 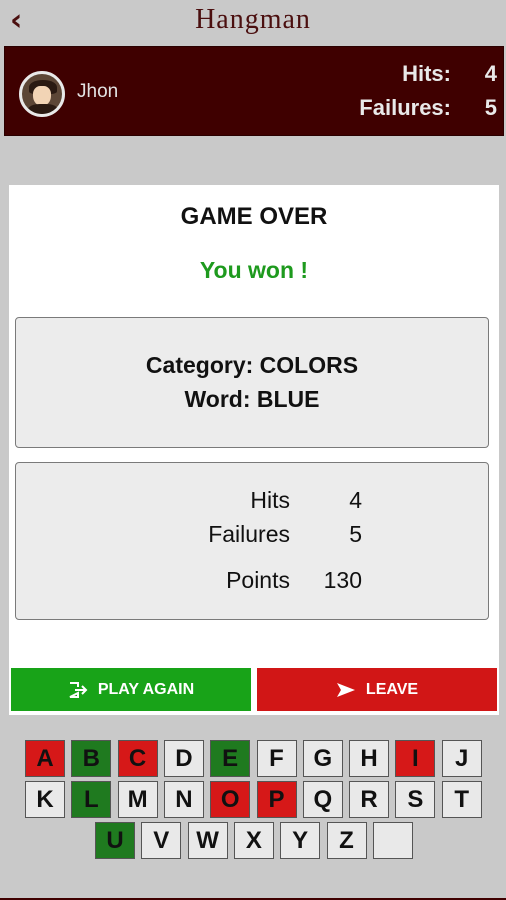 What do you see at coordinates (322, 799) in the screenshot?
I see `key-q: Q` at bounding box center [322, 799].